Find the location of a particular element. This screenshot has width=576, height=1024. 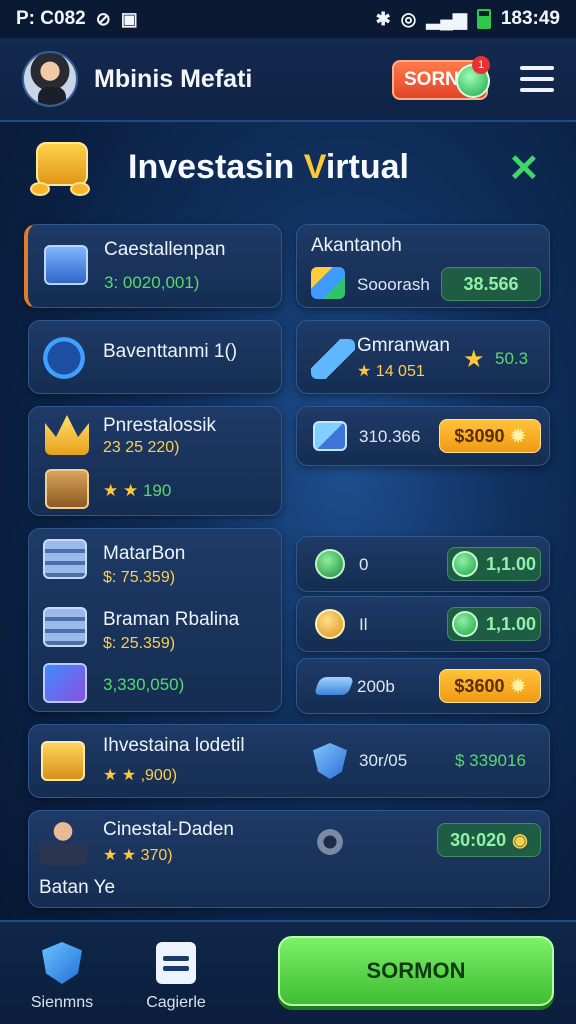

ingot-icon is located at coordinates (334, 686).